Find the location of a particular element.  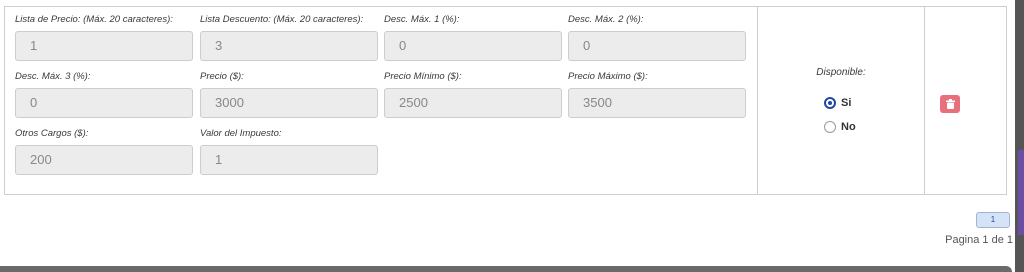

lista-precio-input: 1 is located at coordinates (104, 46).